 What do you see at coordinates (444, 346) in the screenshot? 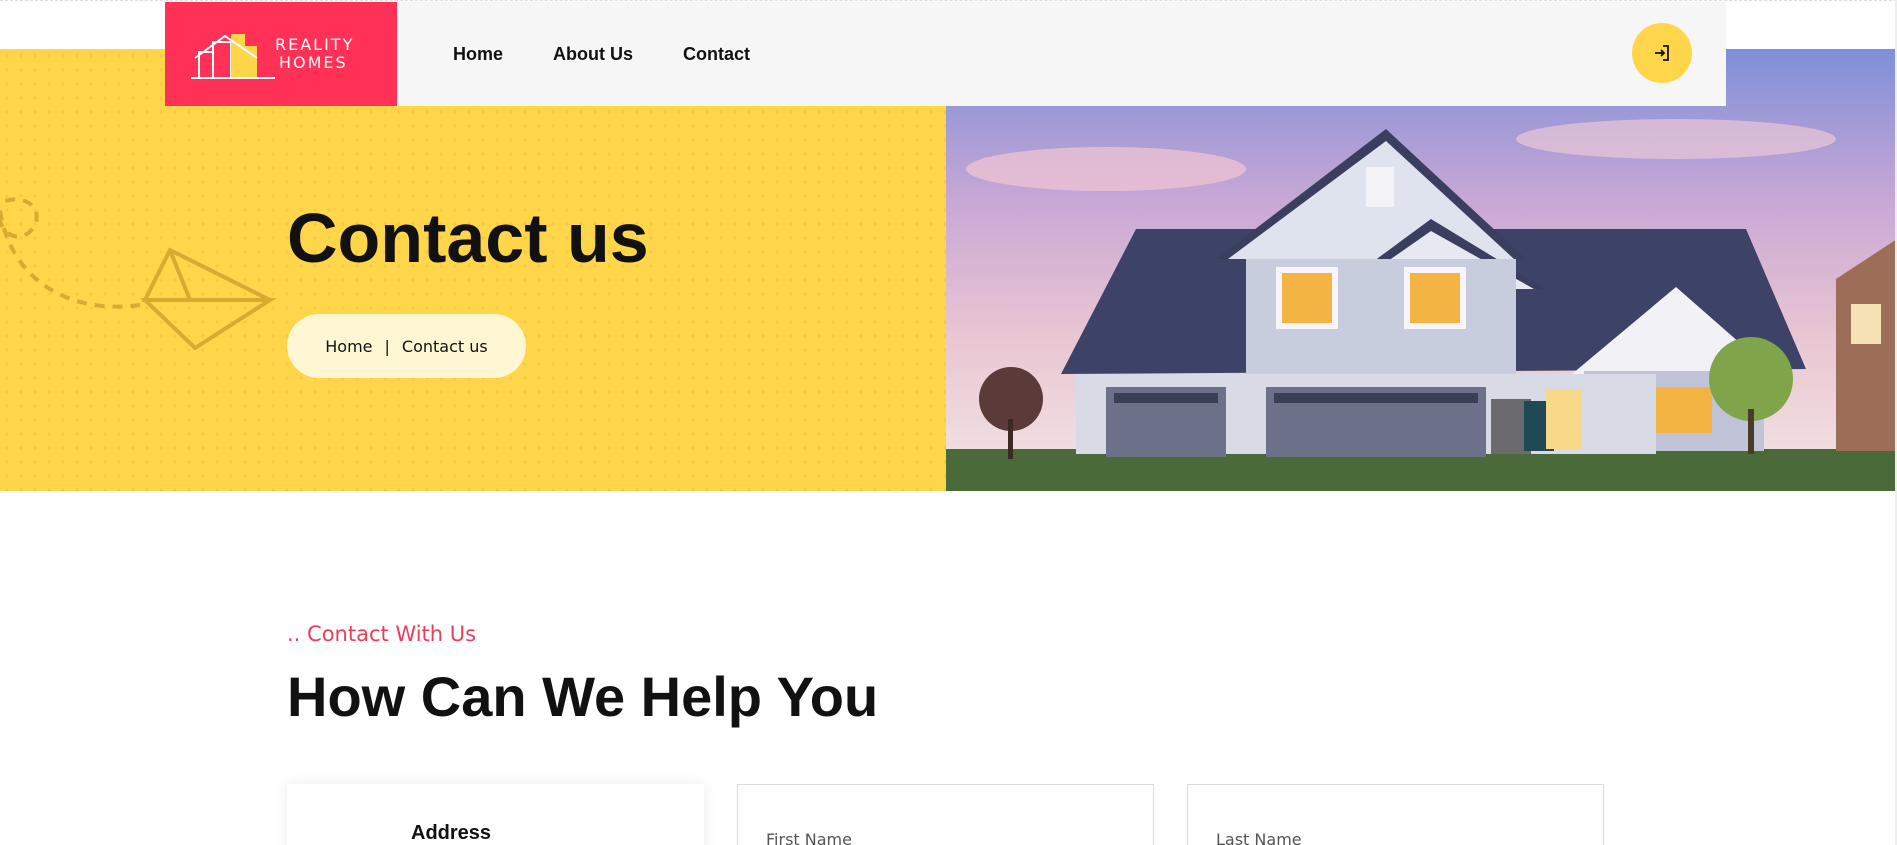
I see `breadcrumb-current: Contact us` at bounding box center [444, 346].